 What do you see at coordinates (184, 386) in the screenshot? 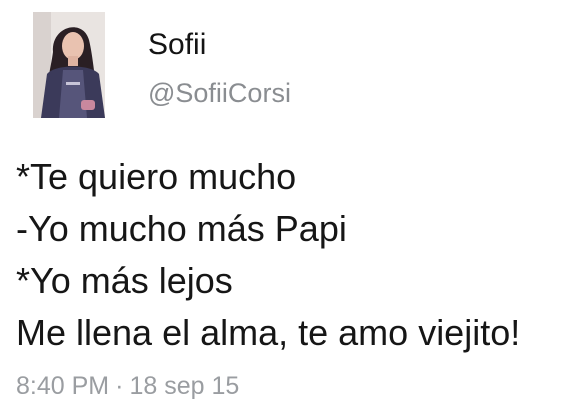
I see `tweet-date: 18 sep 15` at bounding box center [184, 386].